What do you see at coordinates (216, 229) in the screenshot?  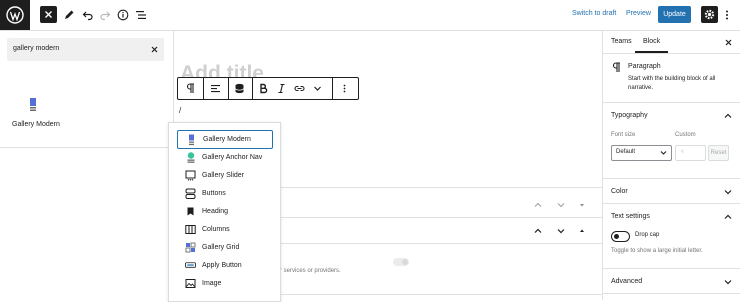 I see `slash-item-label: Columns` at bounding box center [216, 229].